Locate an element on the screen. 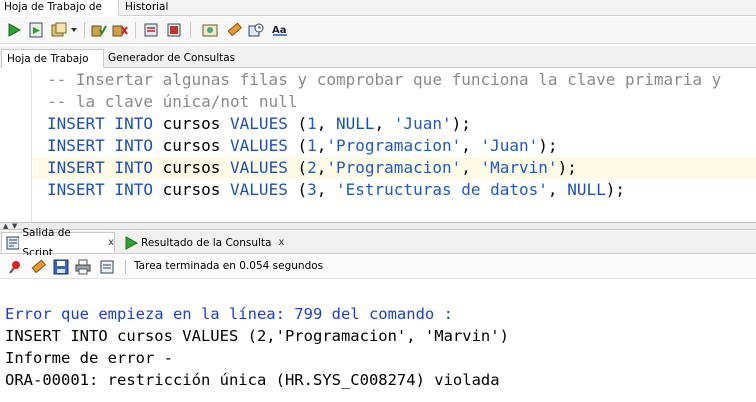  worksheet-subtab-bar: Hoja de Trabajo Generador de Consultas is located at coordinates (378, 57).